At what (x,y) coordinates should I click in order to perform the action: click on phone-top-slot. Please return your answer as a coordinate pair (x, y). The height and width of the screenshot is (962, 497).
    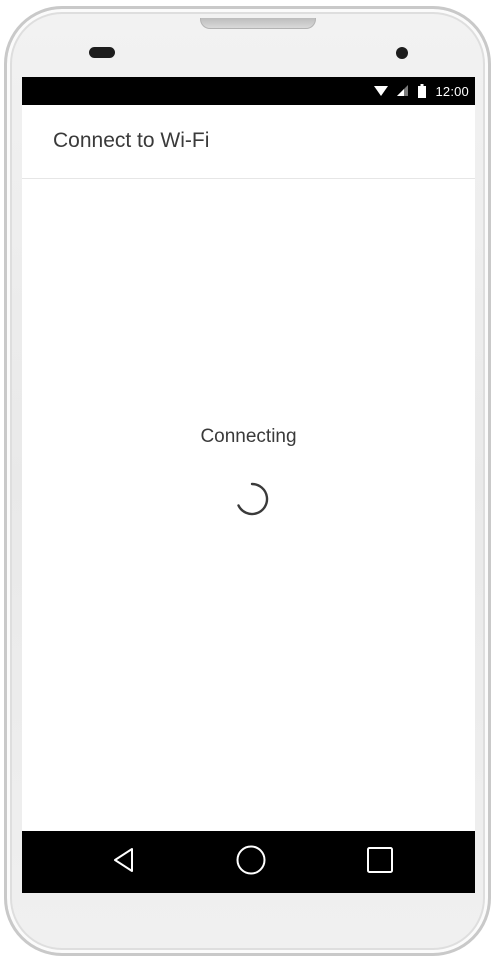
    Looking at the image, I should click on (258, 23).